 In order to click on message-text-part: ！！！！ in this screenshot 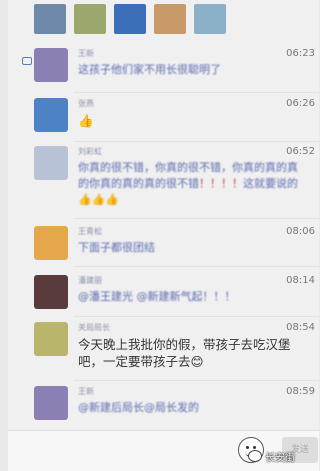, I will do `click(221, 183)`.